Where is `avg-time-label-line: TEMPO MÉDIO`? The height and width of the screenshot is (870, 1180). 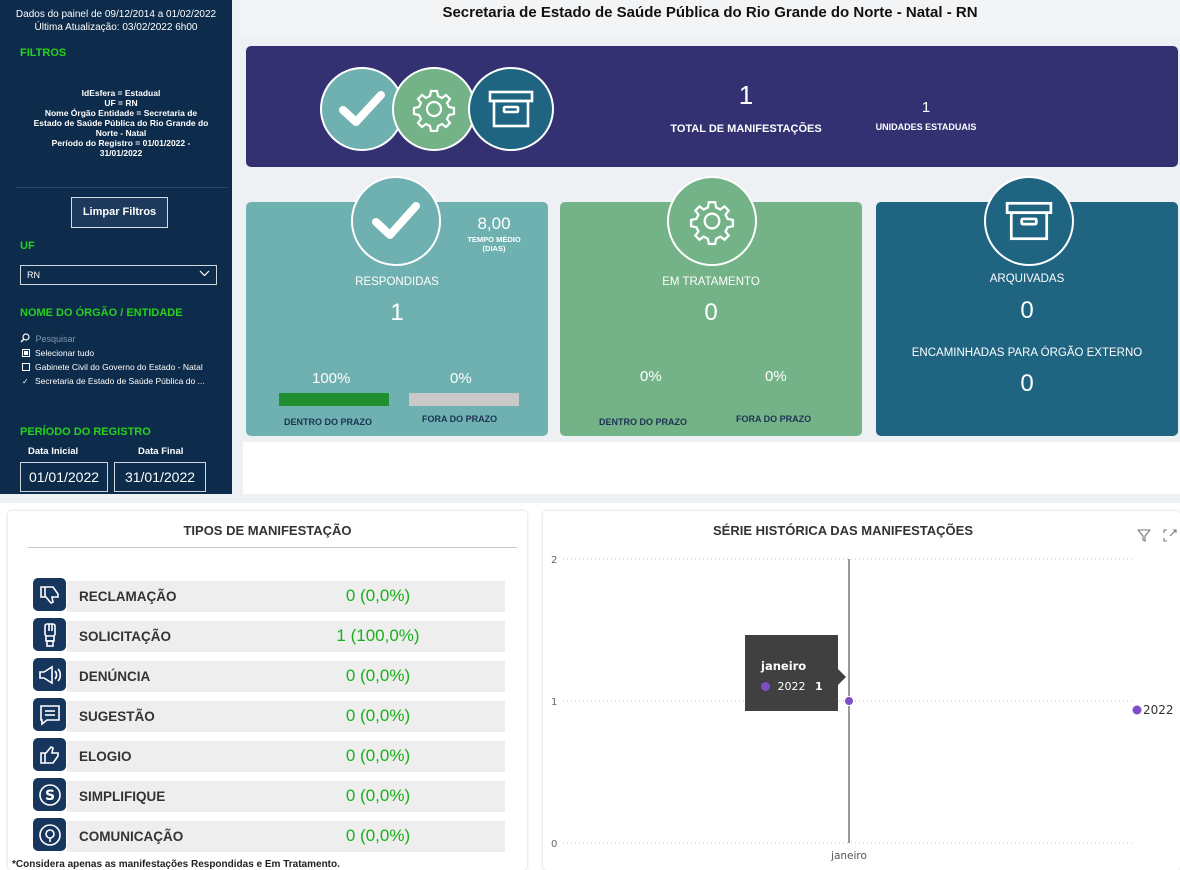 avg-time-label-line: TEMPO MÉDIO is located at coordinates (494, 239).